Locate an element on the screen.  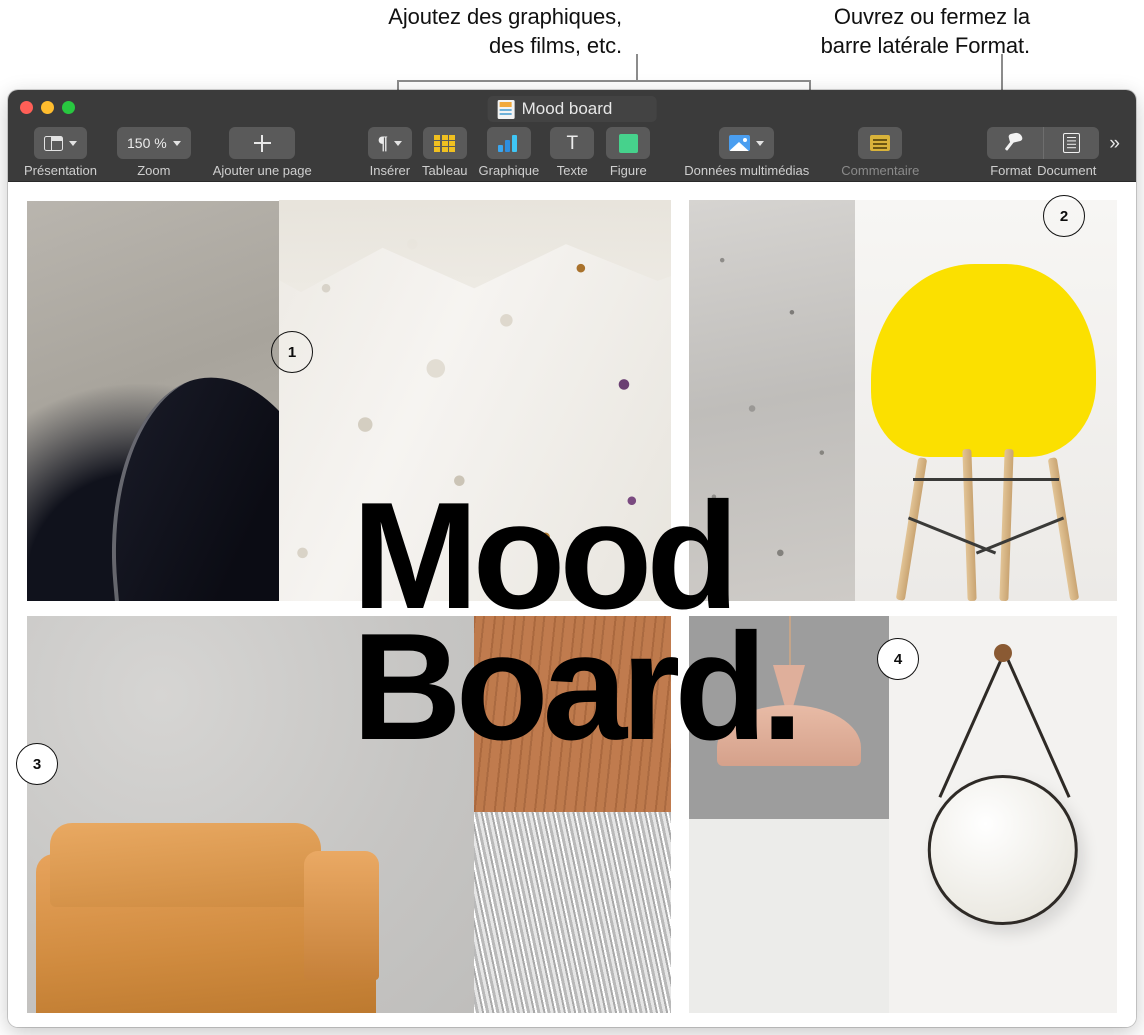
table-button is located at coordinates (444, 143).